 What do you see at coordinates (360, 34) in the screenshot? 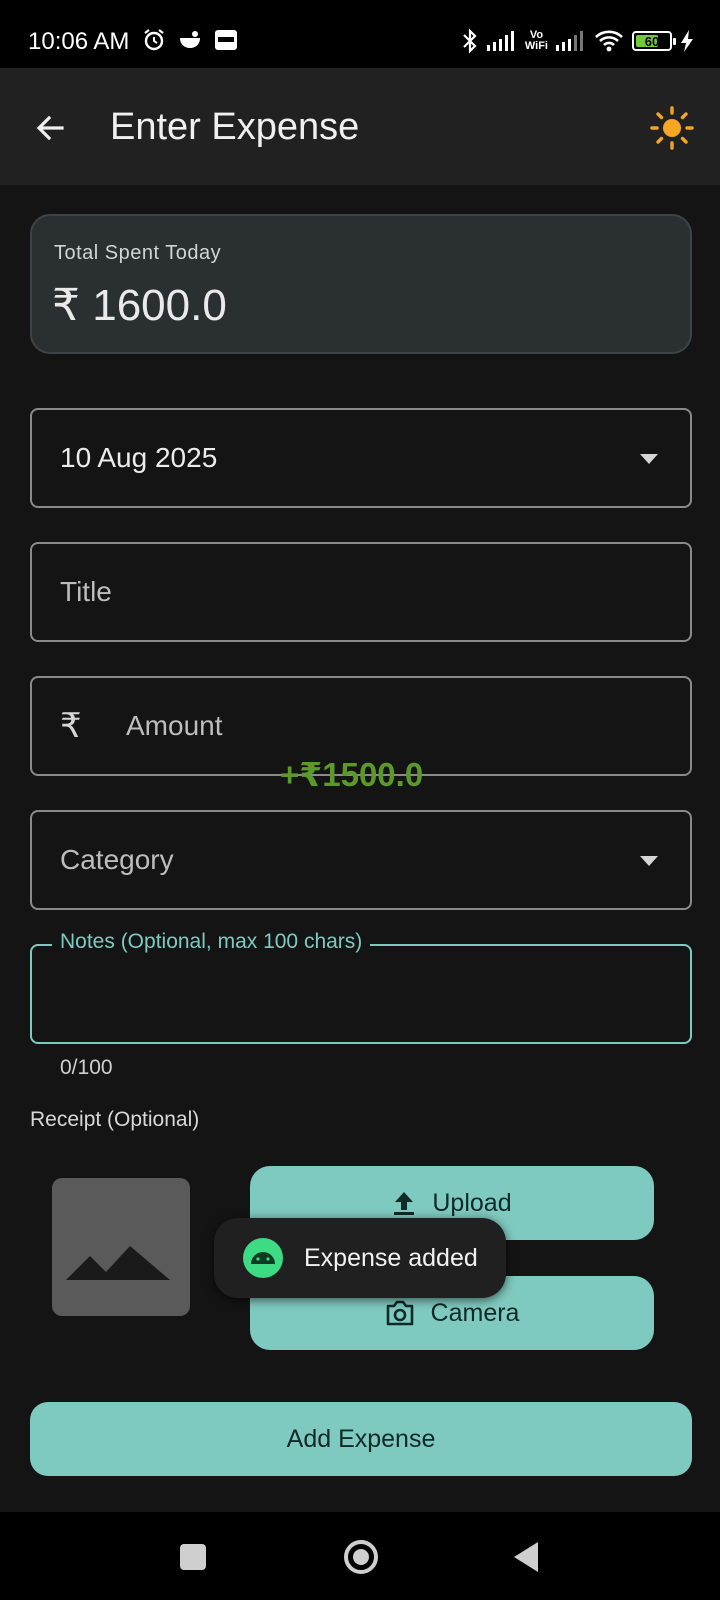
I see `status-bar: 10:06 AM Vo WiFi 60` at bounding box center [360, 34].